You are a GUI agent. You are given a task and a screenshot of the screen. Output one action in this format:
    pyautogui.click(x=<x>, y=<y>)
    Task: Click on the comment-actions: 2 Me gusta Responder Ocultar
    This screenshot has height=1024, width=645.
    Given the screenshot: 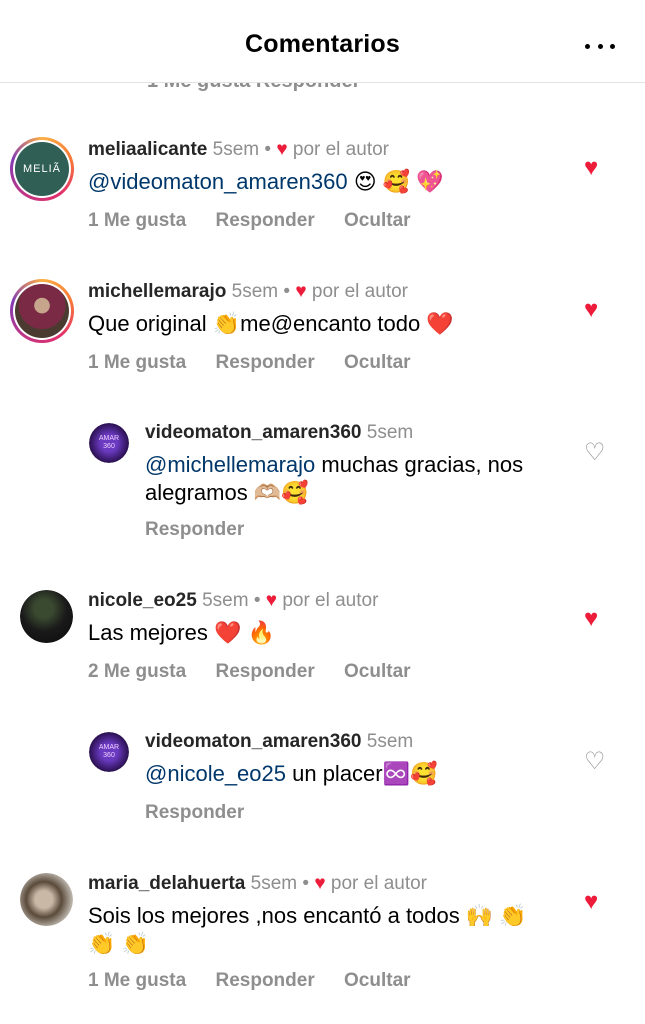 What is the action you would take?
    pyautogui.click(x=261, y=672)
    